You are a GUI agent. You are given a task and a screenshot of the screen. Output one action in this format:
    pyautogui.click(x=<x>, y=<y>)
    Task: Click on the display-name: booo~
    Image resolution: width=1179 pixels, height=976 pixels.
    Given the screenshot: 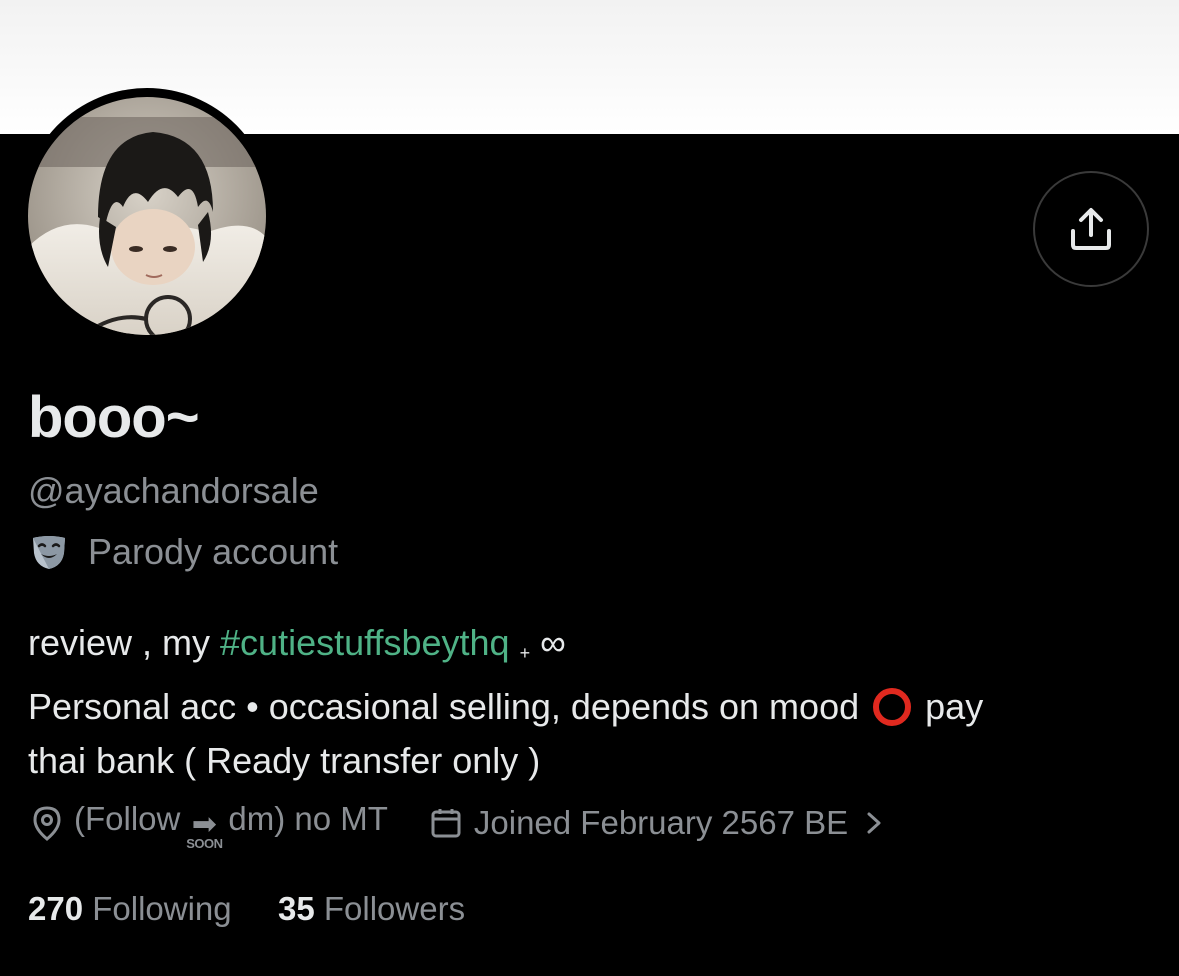 What is the action you would take?
    pyautogui.click(x=114, y=417)
    